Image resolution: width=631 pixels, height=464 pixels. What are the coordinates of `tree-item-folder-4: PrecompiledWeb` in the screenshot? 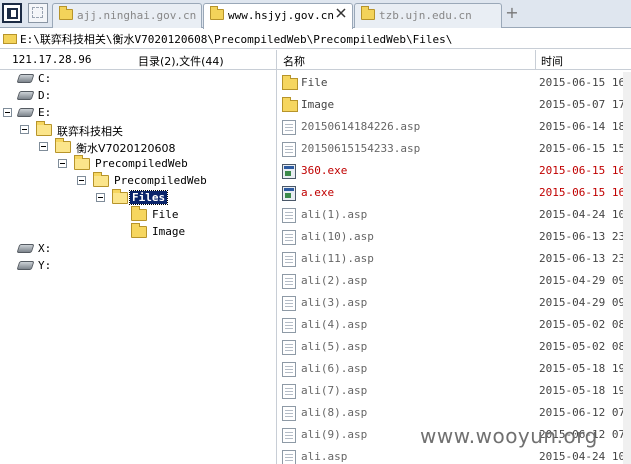 It's located at (162, 181).